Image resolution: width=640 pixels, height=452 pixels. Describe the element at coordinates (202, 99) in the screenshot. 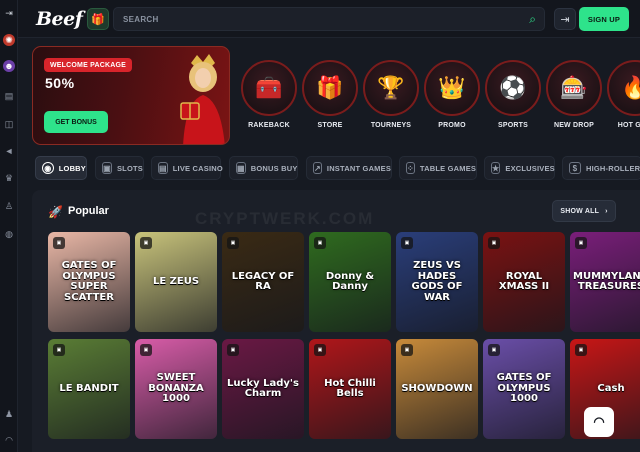

I see `banner-illustration` at that location.